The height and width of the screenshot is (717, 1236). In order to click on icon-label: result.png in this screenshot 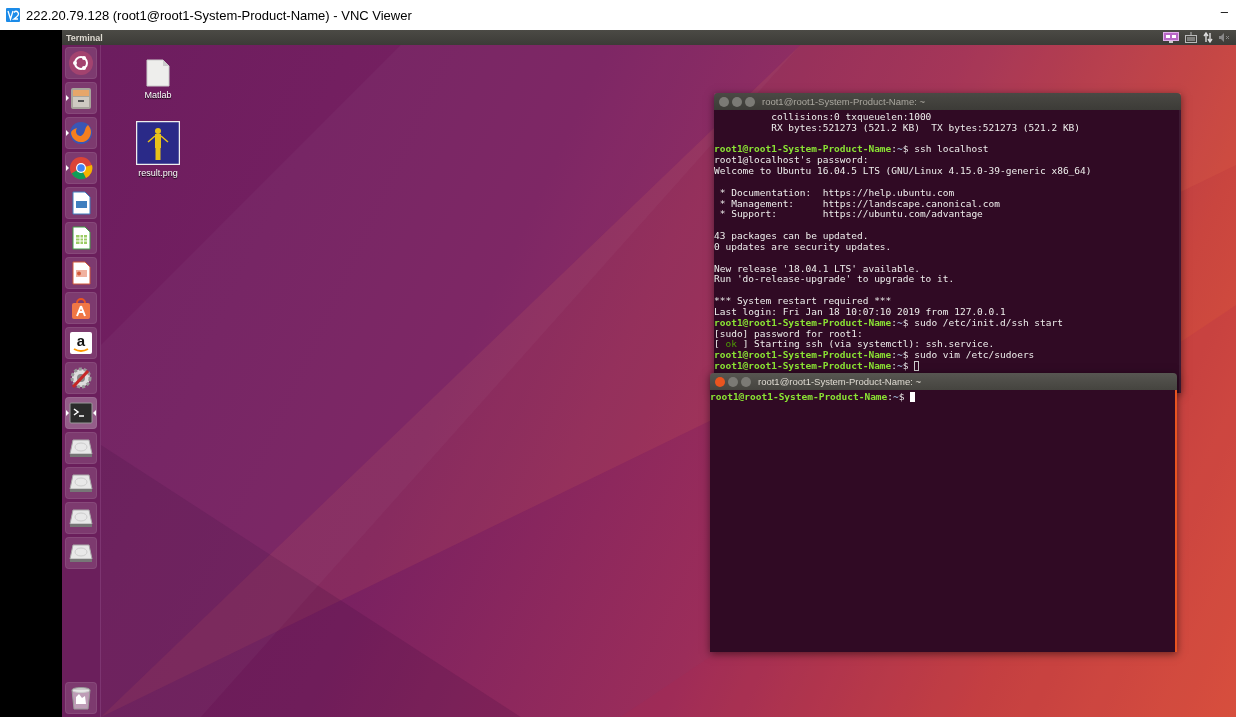, I will do `click(158, 173)`.